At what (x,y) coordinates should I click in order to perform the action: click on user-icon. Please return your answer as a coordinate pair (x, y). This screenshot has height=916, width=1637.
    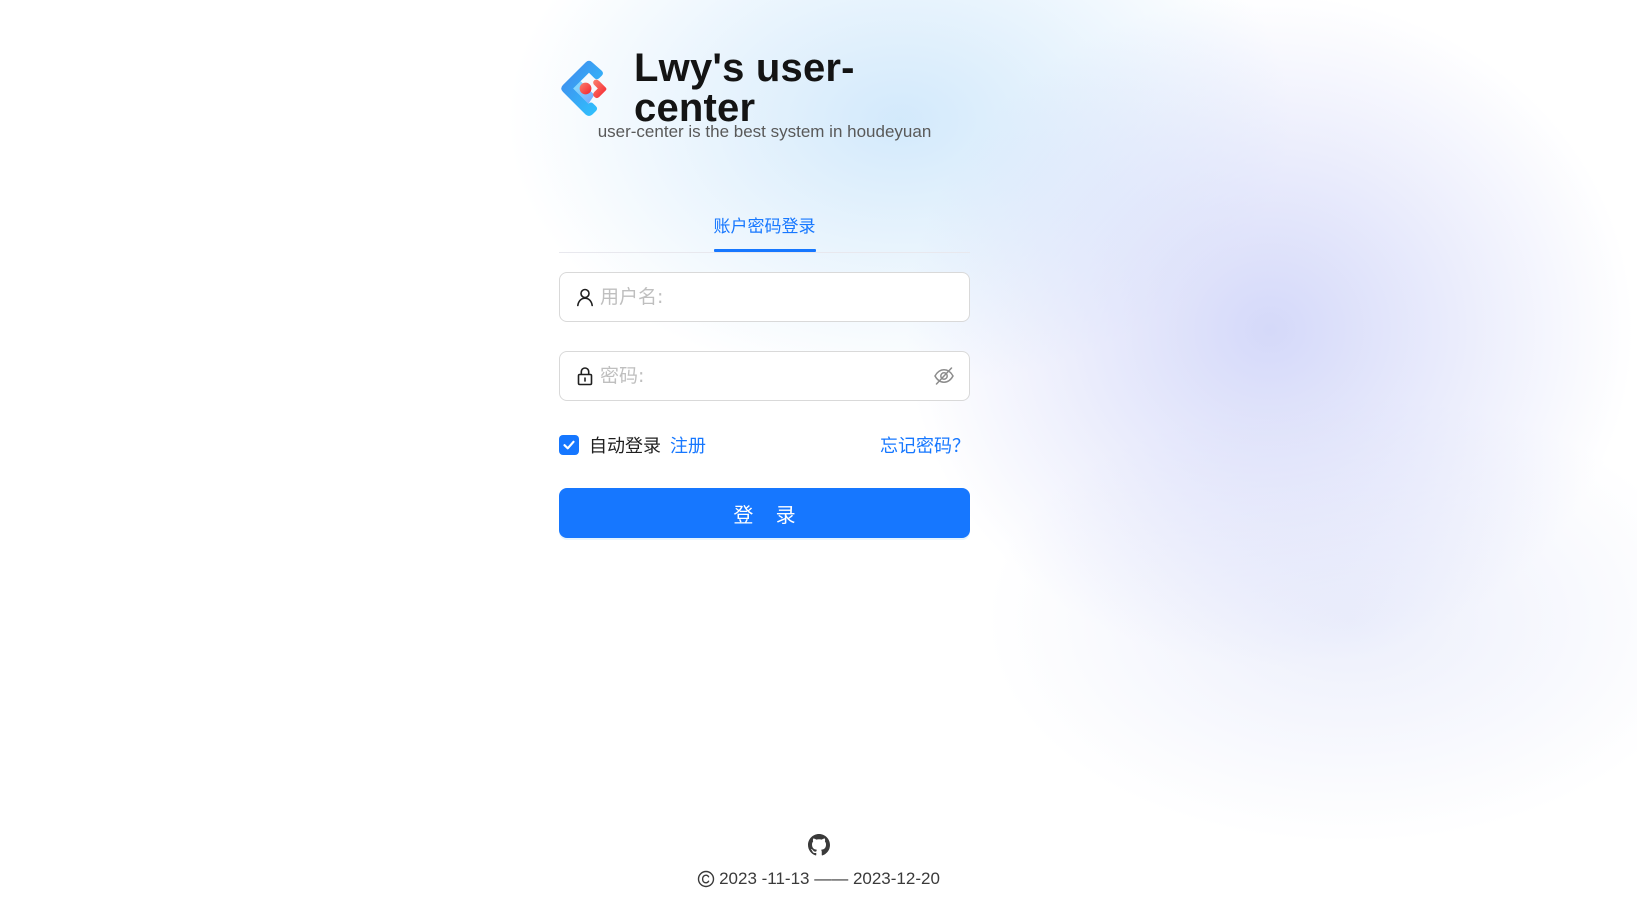
    Looking at the image, I should click on (585, 297).